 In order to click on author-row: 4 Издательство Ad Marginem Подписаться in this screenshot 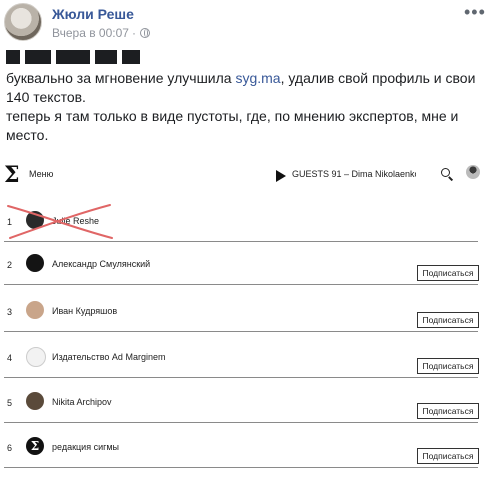, I will do `click(245, 355)`.